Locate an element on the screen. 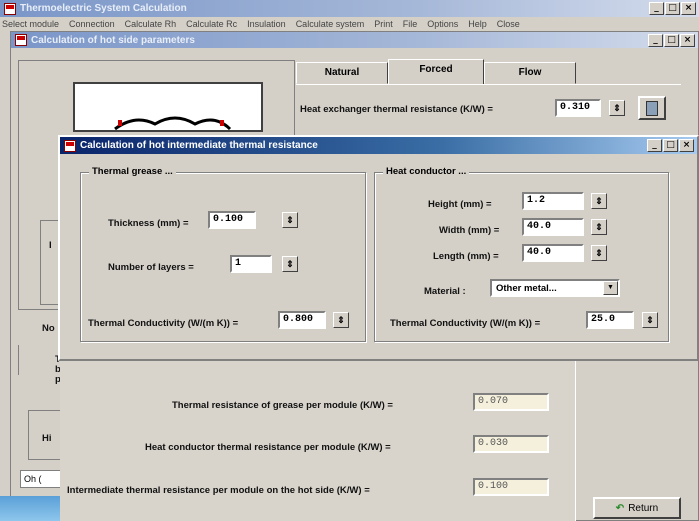 The image size is (699, 521). tab-flow-label: Flow is located at coordinates (530, 72).